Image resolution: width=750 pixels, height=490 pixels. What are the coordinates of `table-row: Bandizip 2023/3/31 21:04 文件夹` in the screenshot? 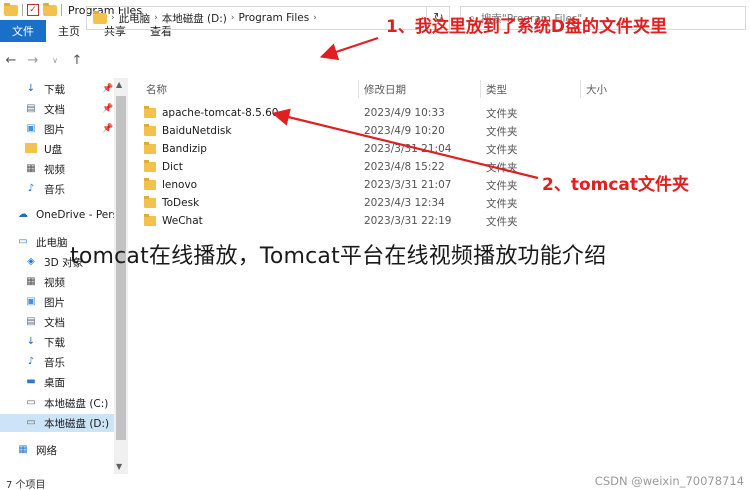 It's located at (375, 149).